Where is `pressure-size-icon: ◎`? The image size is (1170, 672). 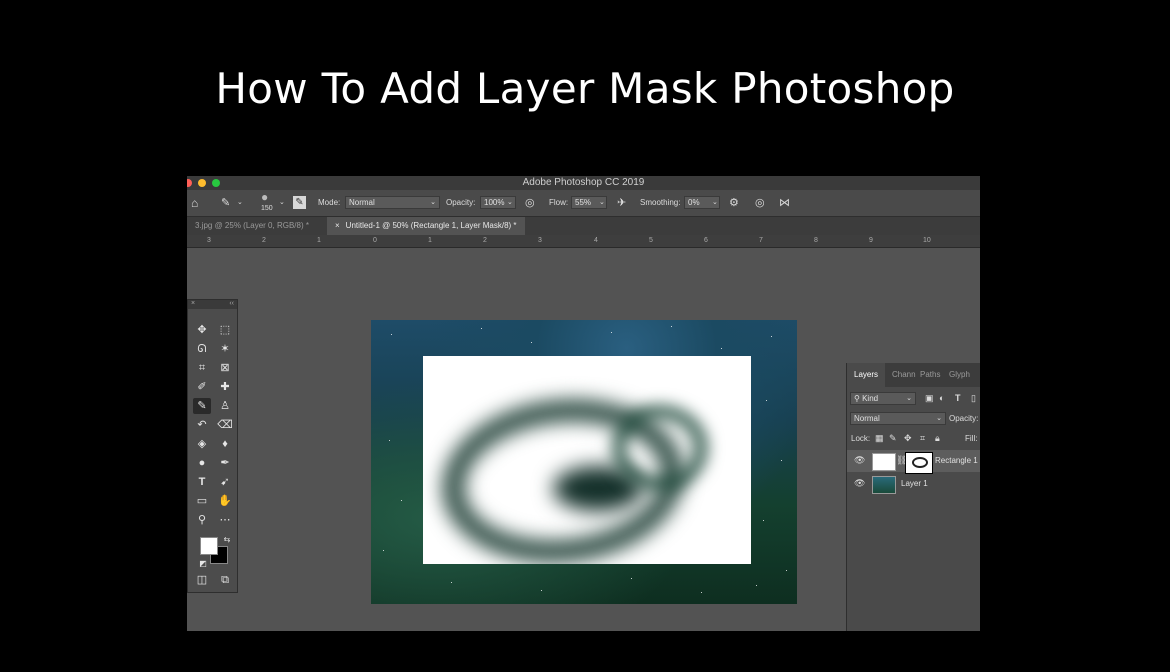
pressure-size-icon: ◎ is located at coordinates (760, 203).